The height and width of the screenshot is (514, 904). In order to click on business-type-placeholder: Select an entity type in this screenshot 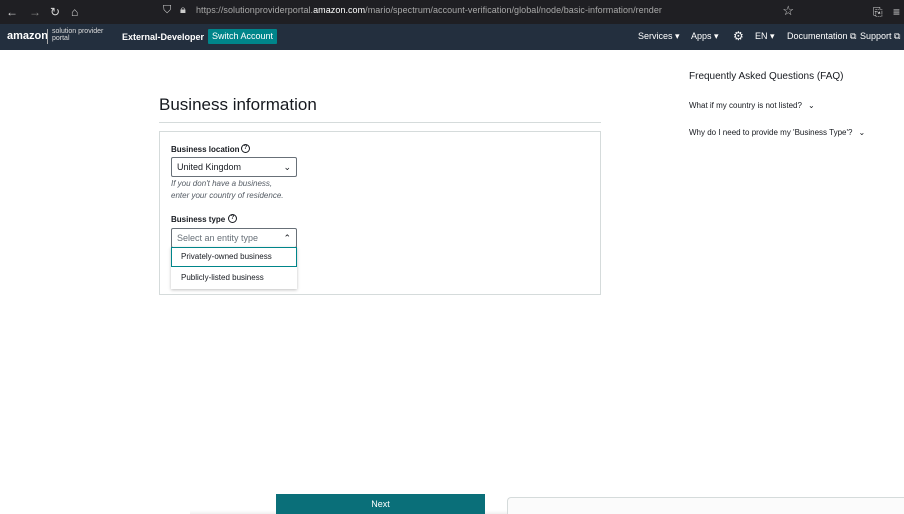, I will do `click(218, 238)`.